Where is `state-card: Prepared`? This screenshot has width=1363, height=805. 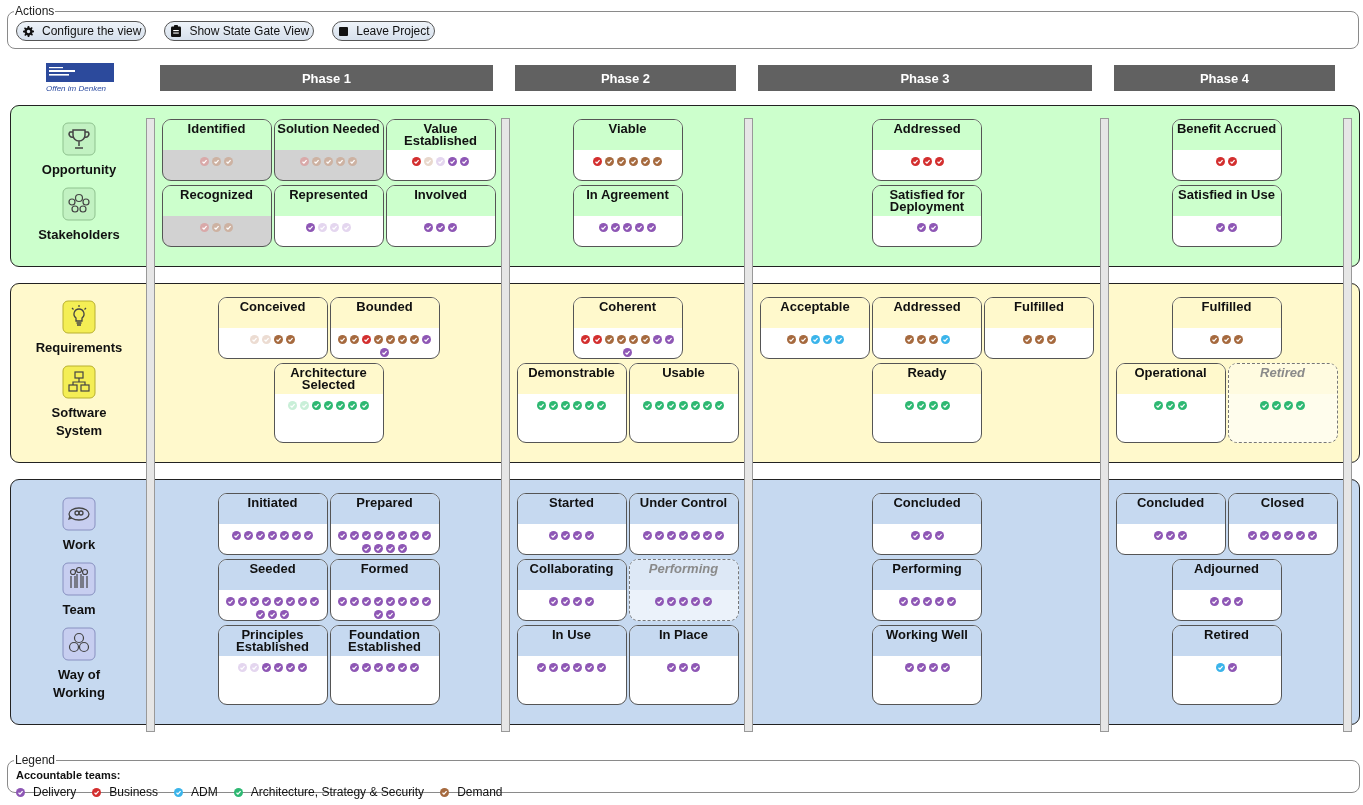 state-card: Prepared is located at coordinates (384, 524).